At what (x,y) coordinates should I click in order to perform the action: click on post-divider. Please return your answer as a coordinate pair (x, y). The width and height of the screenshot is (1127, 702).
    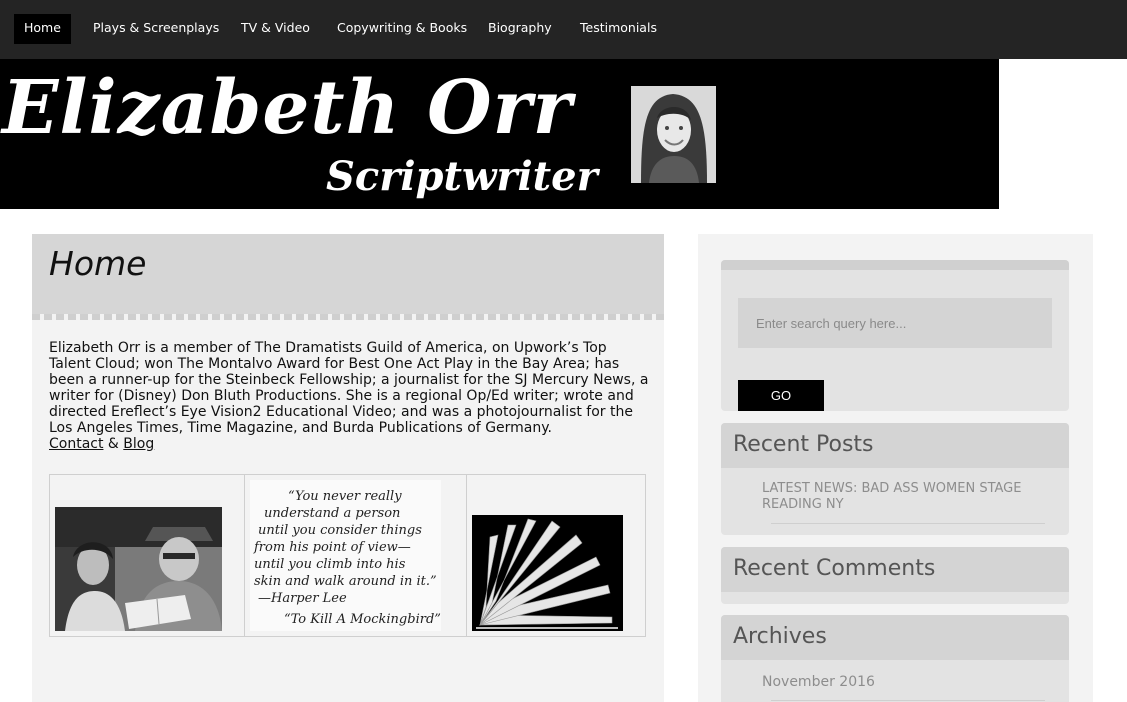
    Looking at the image, I should click on (908, 523).